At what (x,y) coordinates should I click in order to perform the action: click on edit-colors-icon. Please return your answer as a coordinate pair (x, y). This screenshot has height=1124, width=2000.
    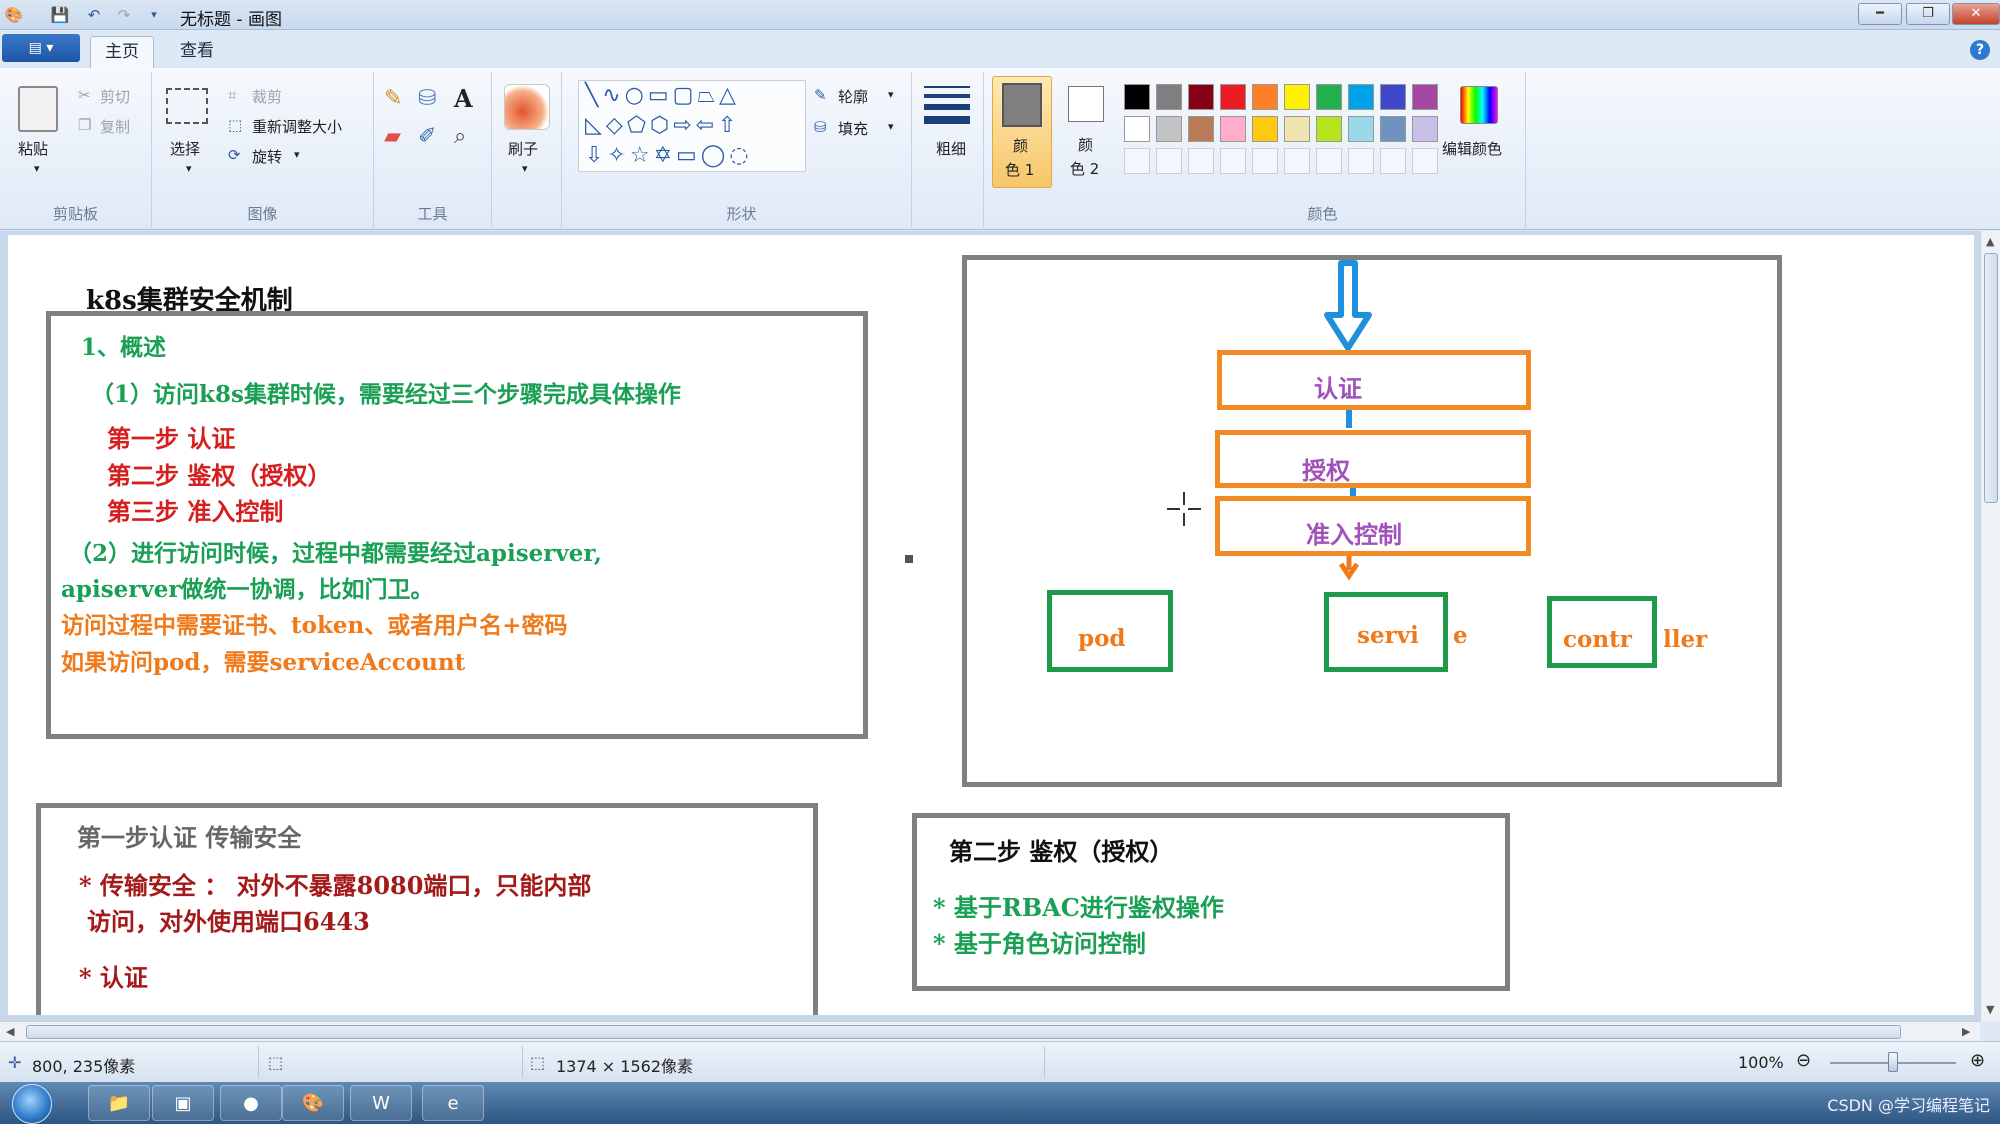
    Looking at the image, I should click on (1479, 105).